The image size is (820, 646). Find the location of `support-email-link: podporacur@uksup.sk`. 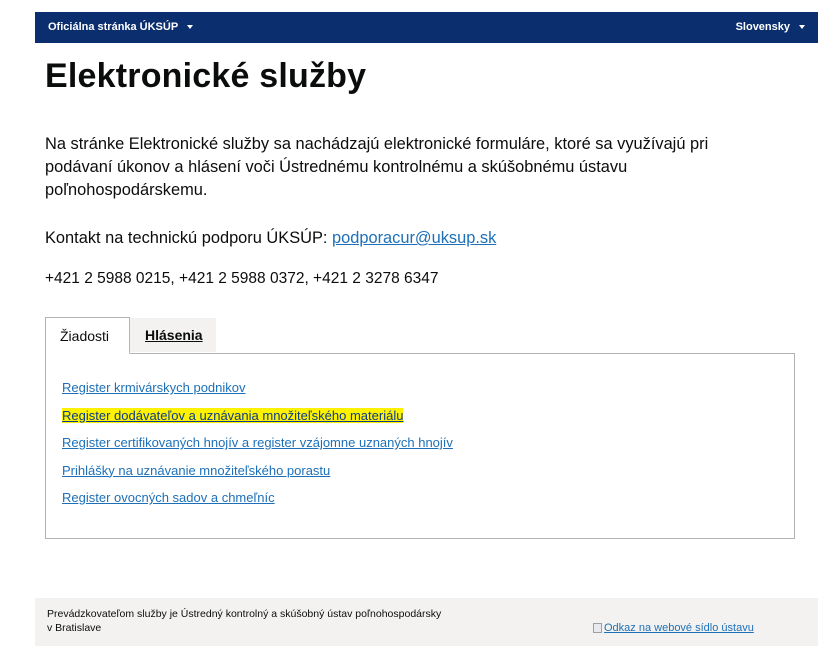

support-email-link: podporacur@uksup.sk is located at coordinates (414, 238).